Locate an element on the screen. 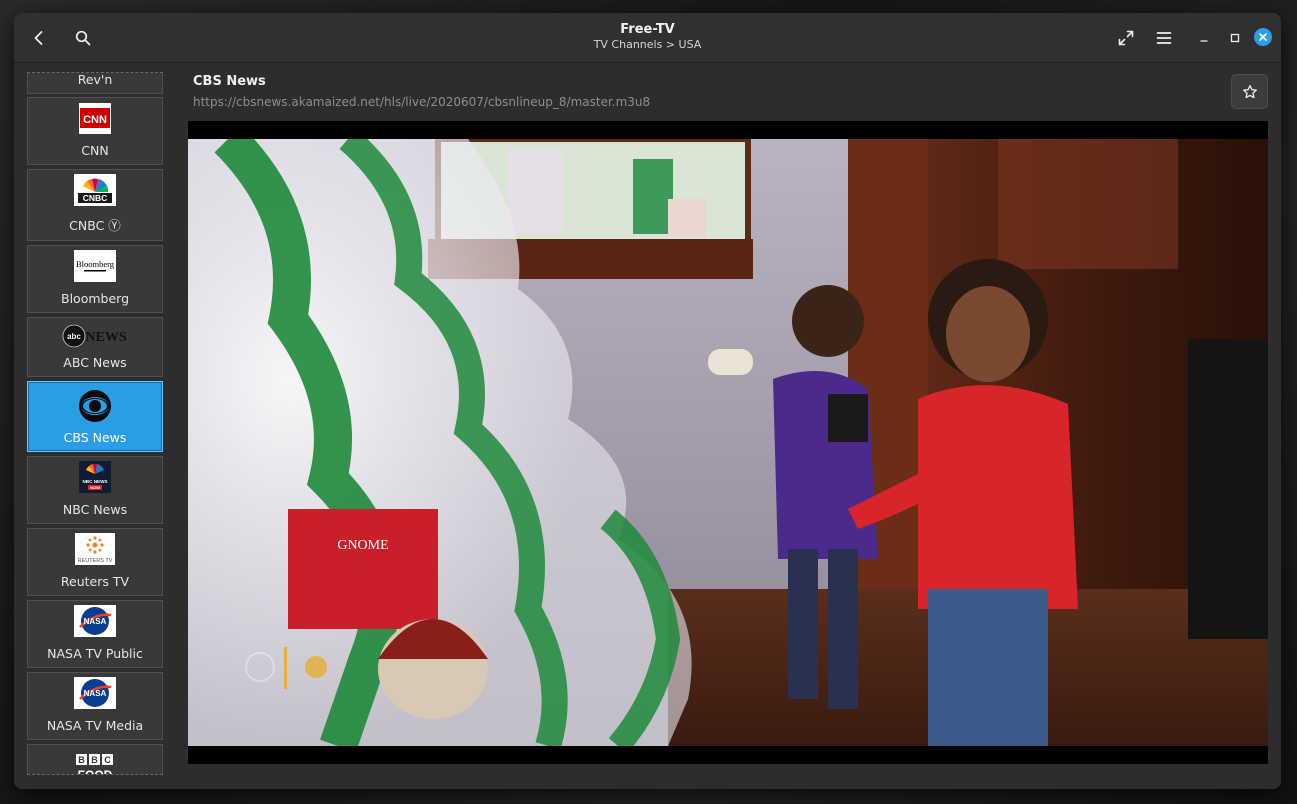 This screenshot has width=1297, height=804. search-button is located at coordinates (83, 38).